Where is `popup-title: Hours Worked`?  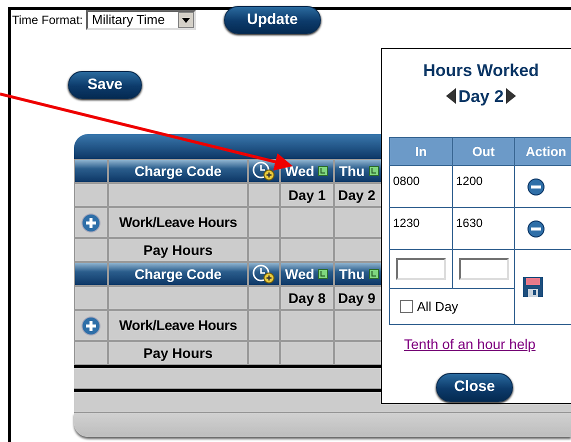
popup-title: Hours Worked is located at coordinates (481, 71).